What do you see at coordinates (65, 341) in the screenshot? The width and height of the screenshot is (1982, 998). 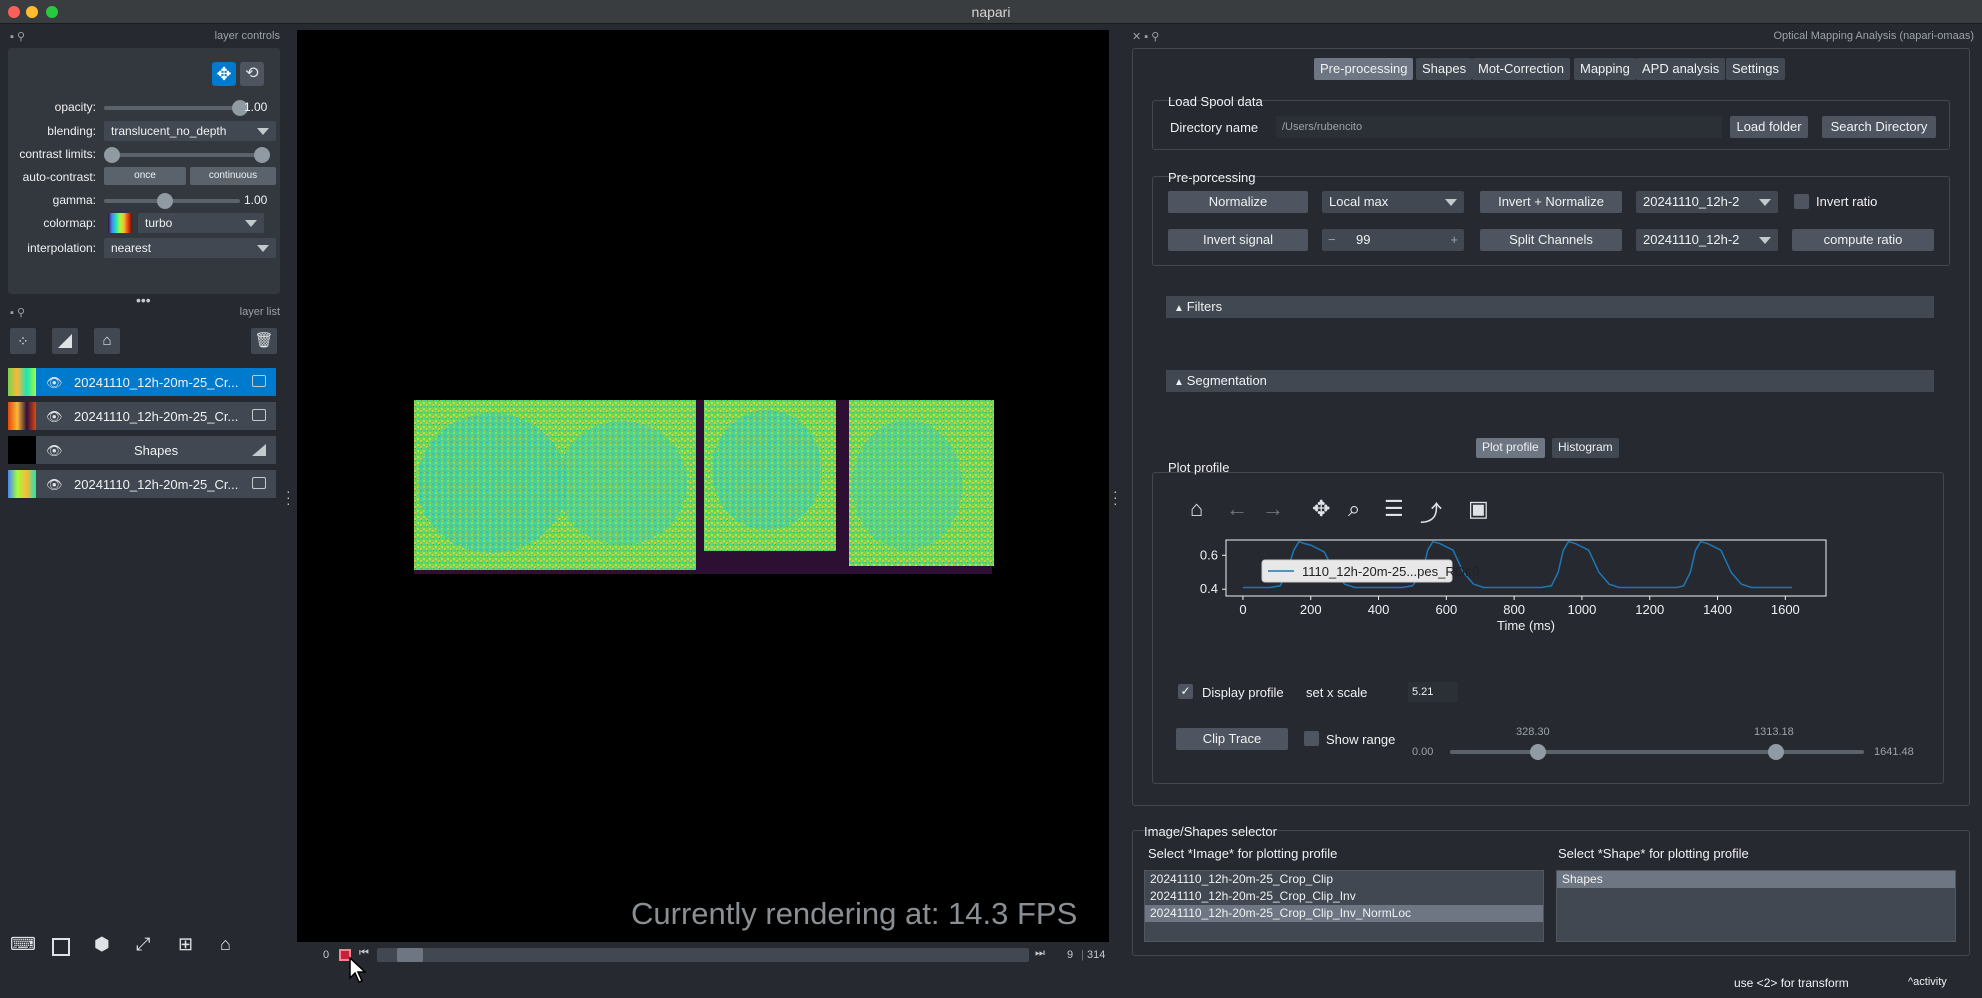 I see `new-shapes-layer-icon` at bounding box center [65, 341].